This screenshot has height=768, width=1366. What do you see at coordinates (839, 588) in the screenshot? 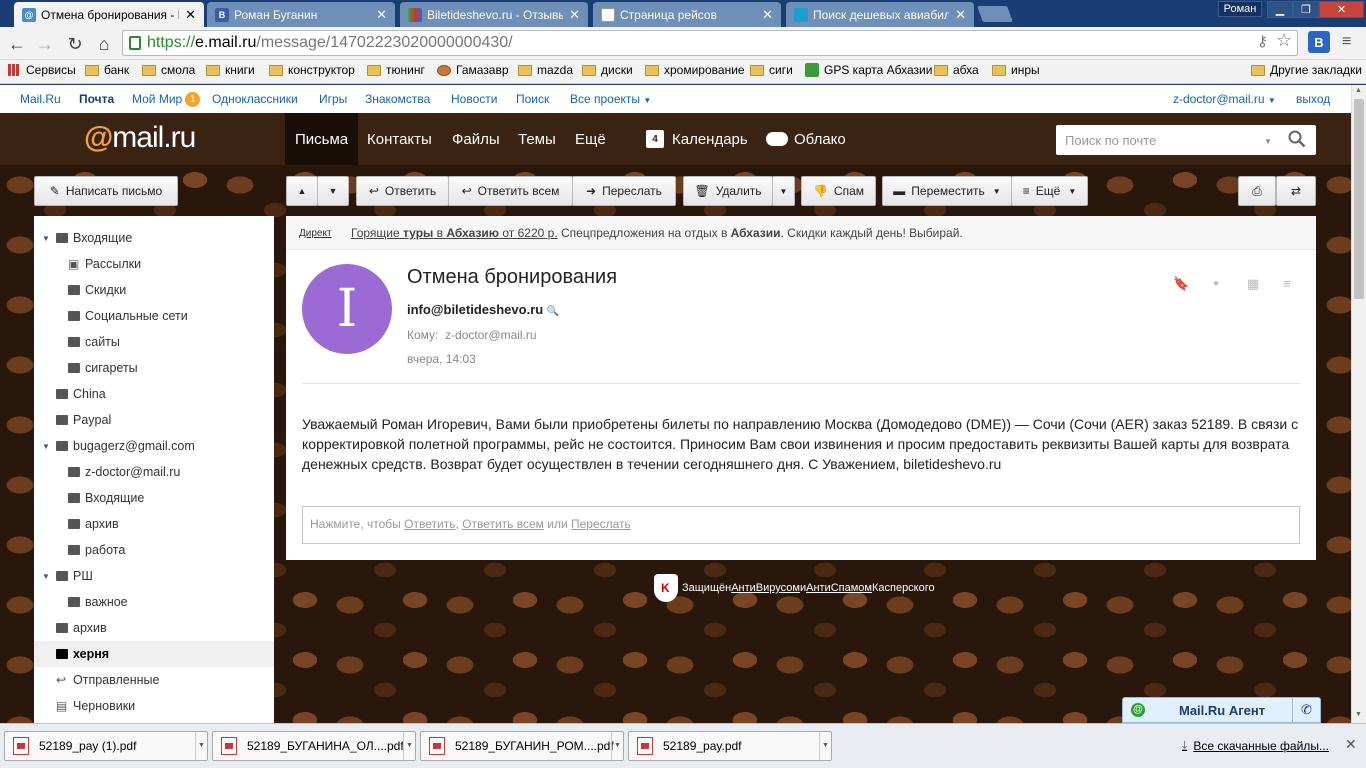
I see `antispam-link: АнтиСпамом` at bounding box center [839, 588].